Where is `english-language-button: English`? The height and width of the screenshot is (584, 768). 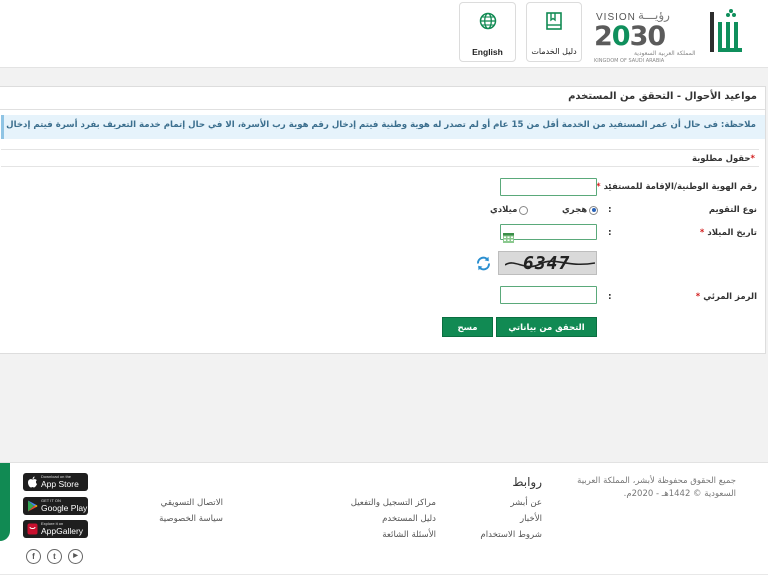
english-language-button: English is located at coordinates (487, 32).